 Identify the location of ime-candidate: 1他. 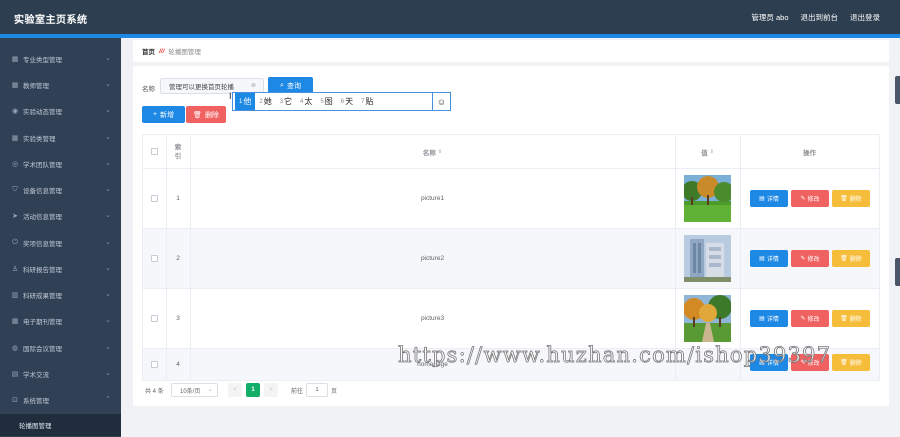
(245, 101).